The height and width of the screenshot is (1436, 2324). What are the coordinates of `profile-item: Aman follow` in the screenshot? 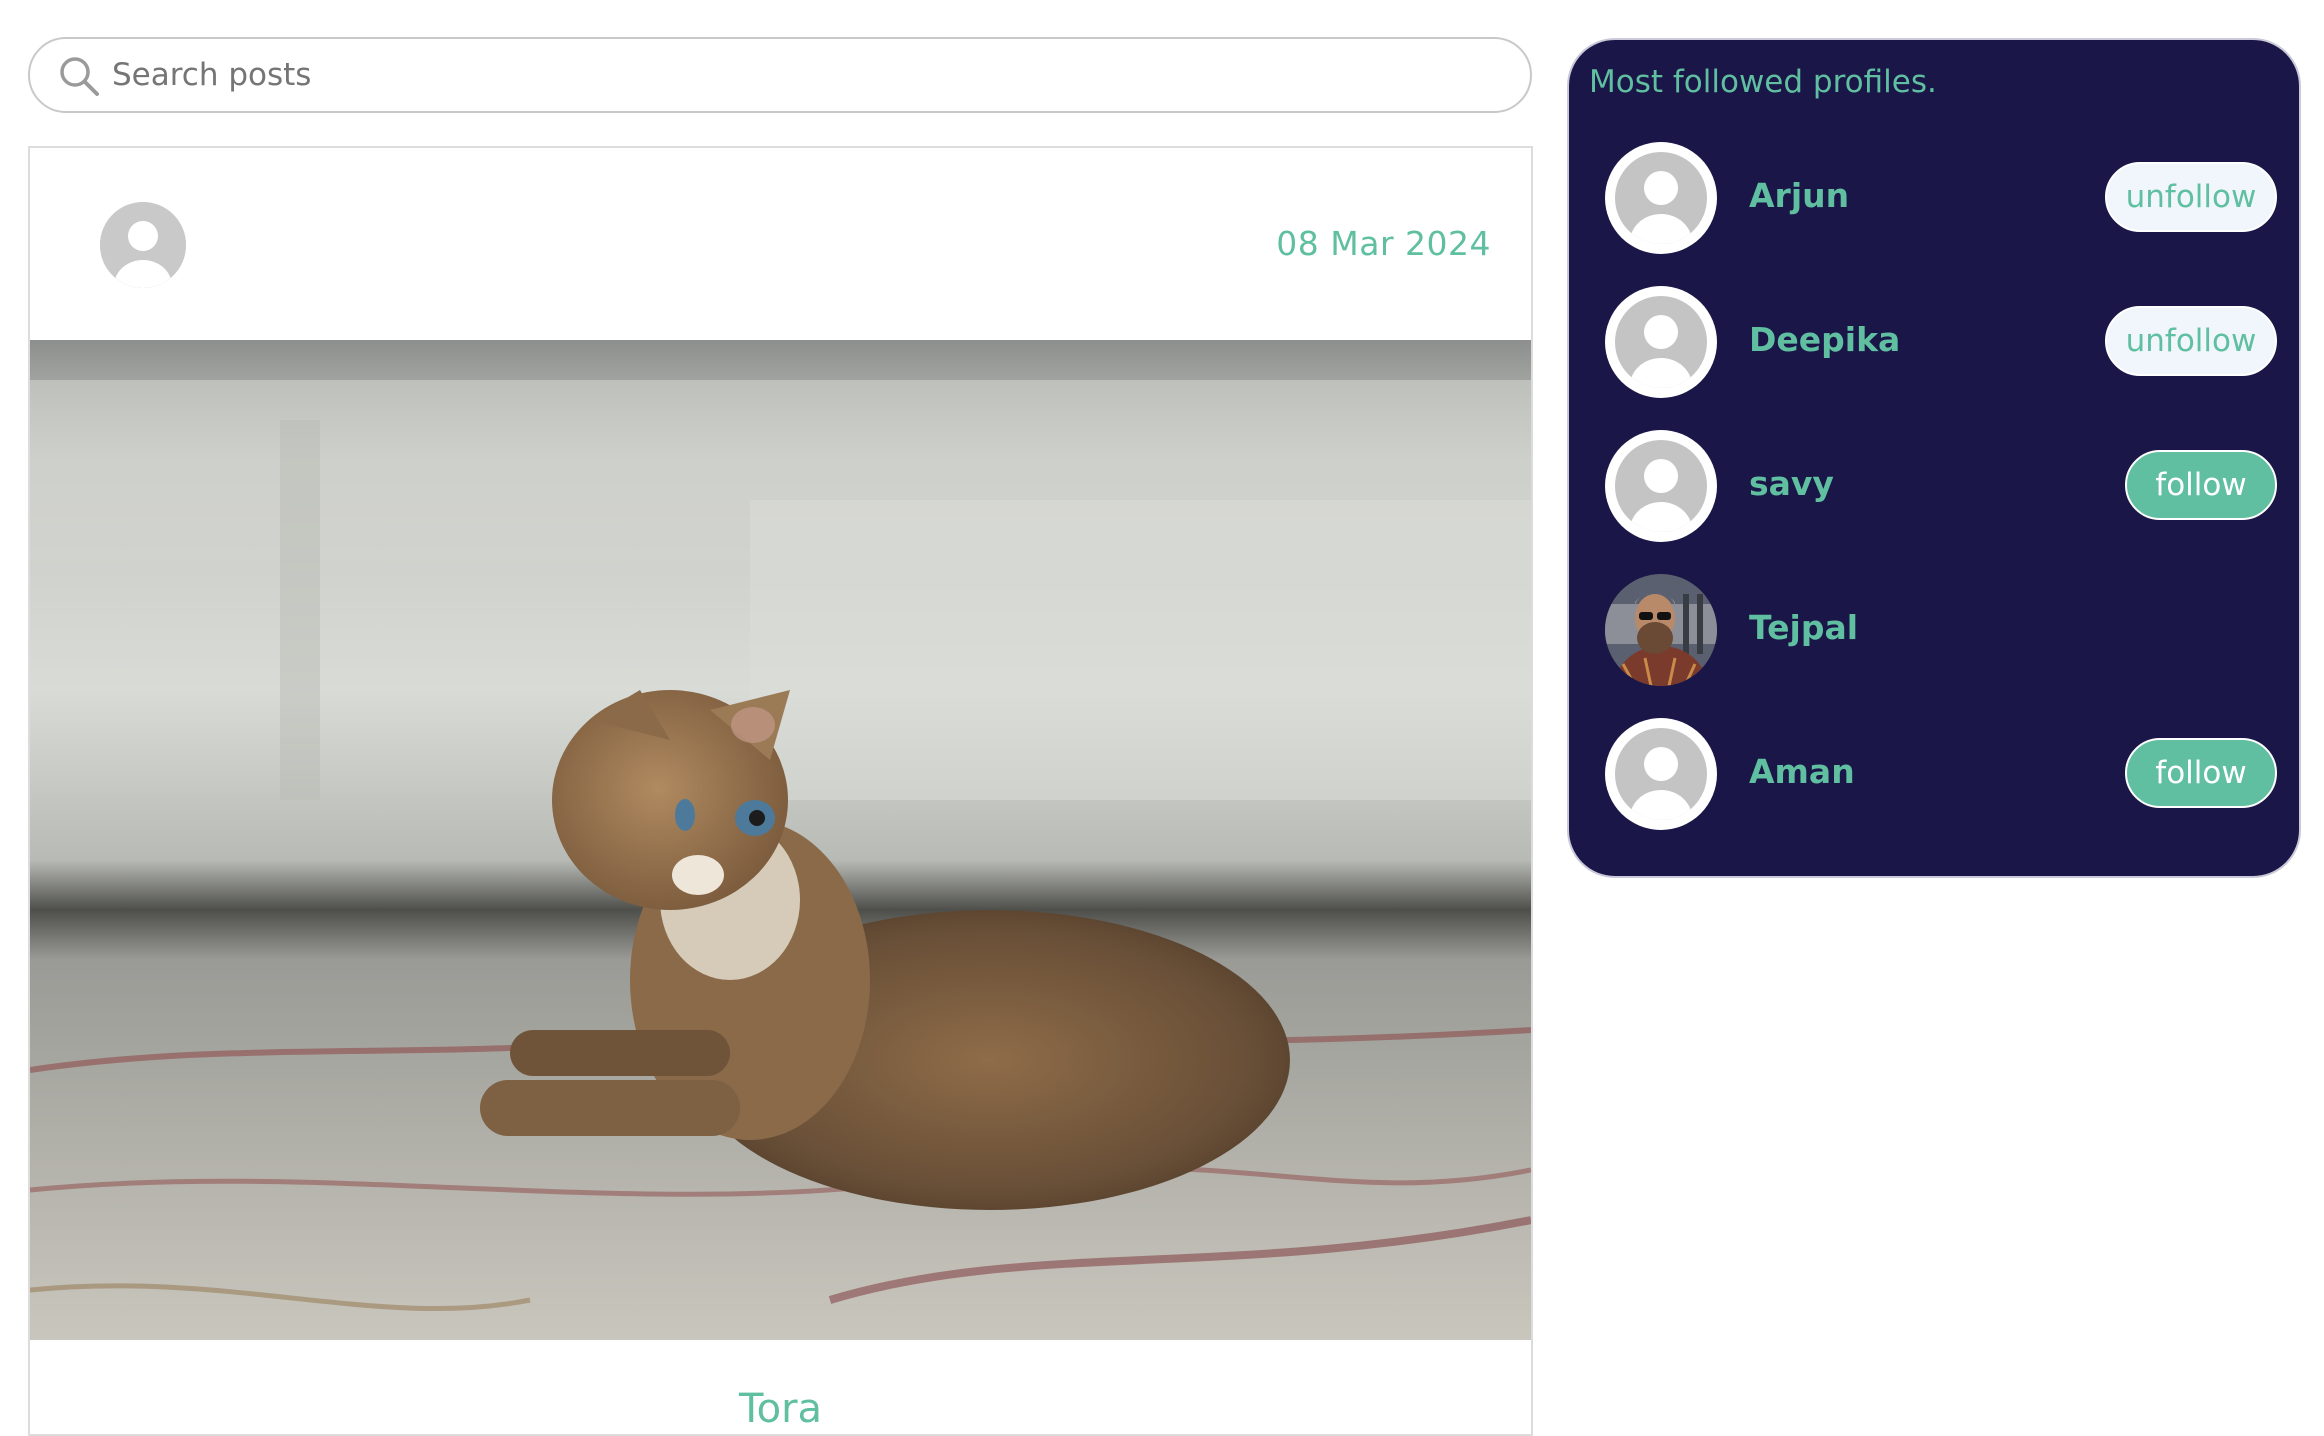 It's located at (1934, 774).